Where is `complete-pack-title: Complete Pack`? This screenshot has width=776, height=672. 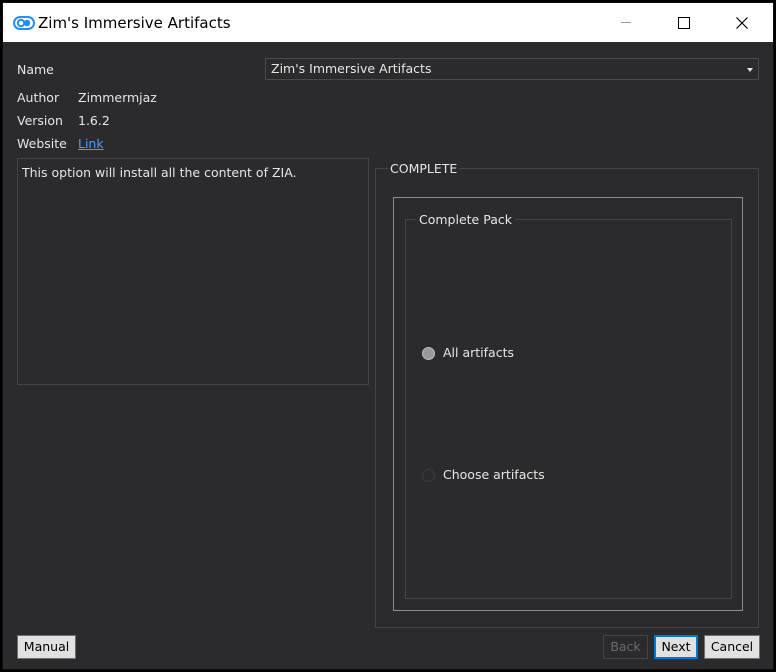
complete-pack-title: Complete Pack is located at coordinates (465, 220).